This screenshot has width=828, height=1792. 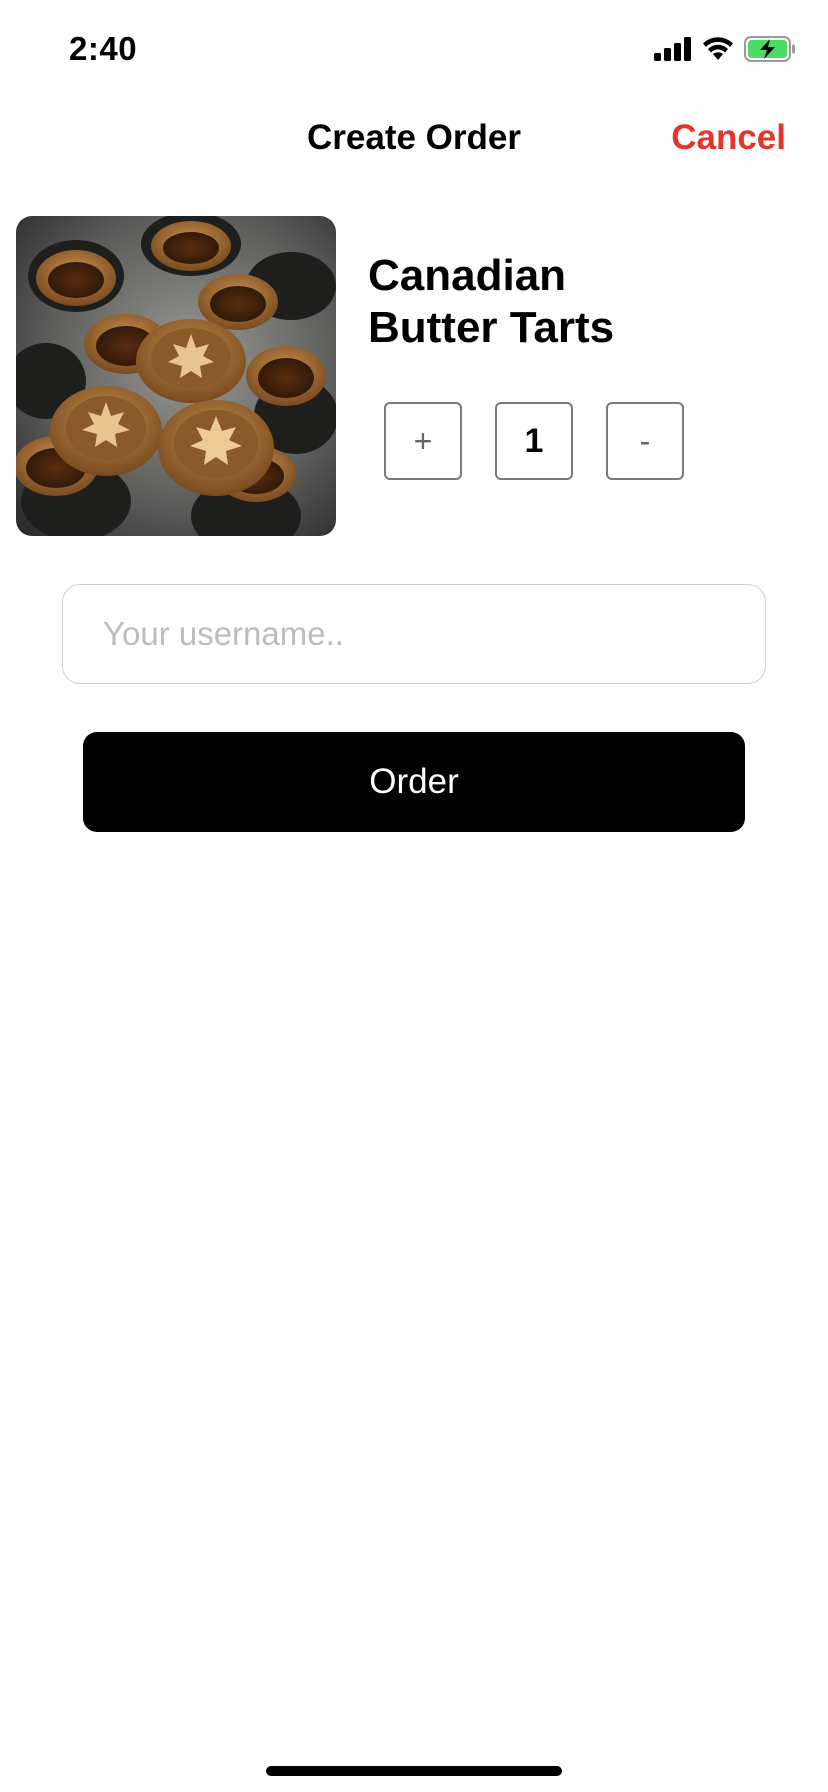 I want to click on username-input, so click(x=414, y=634).